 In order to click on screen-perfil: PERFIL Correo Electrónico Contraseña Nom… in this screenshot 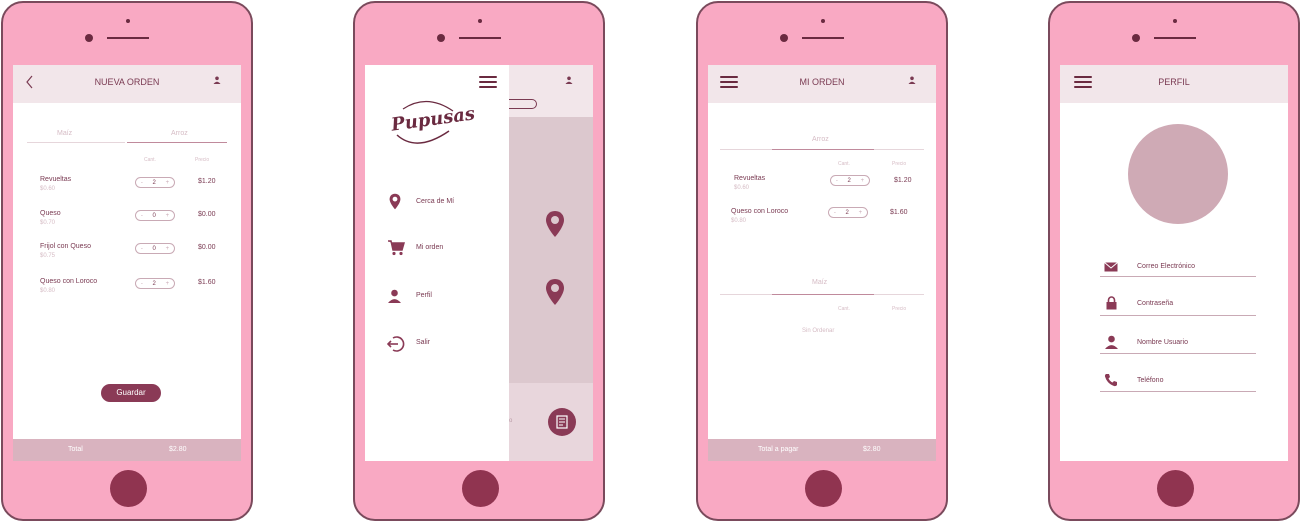, I will do `click(1174, 263)`.